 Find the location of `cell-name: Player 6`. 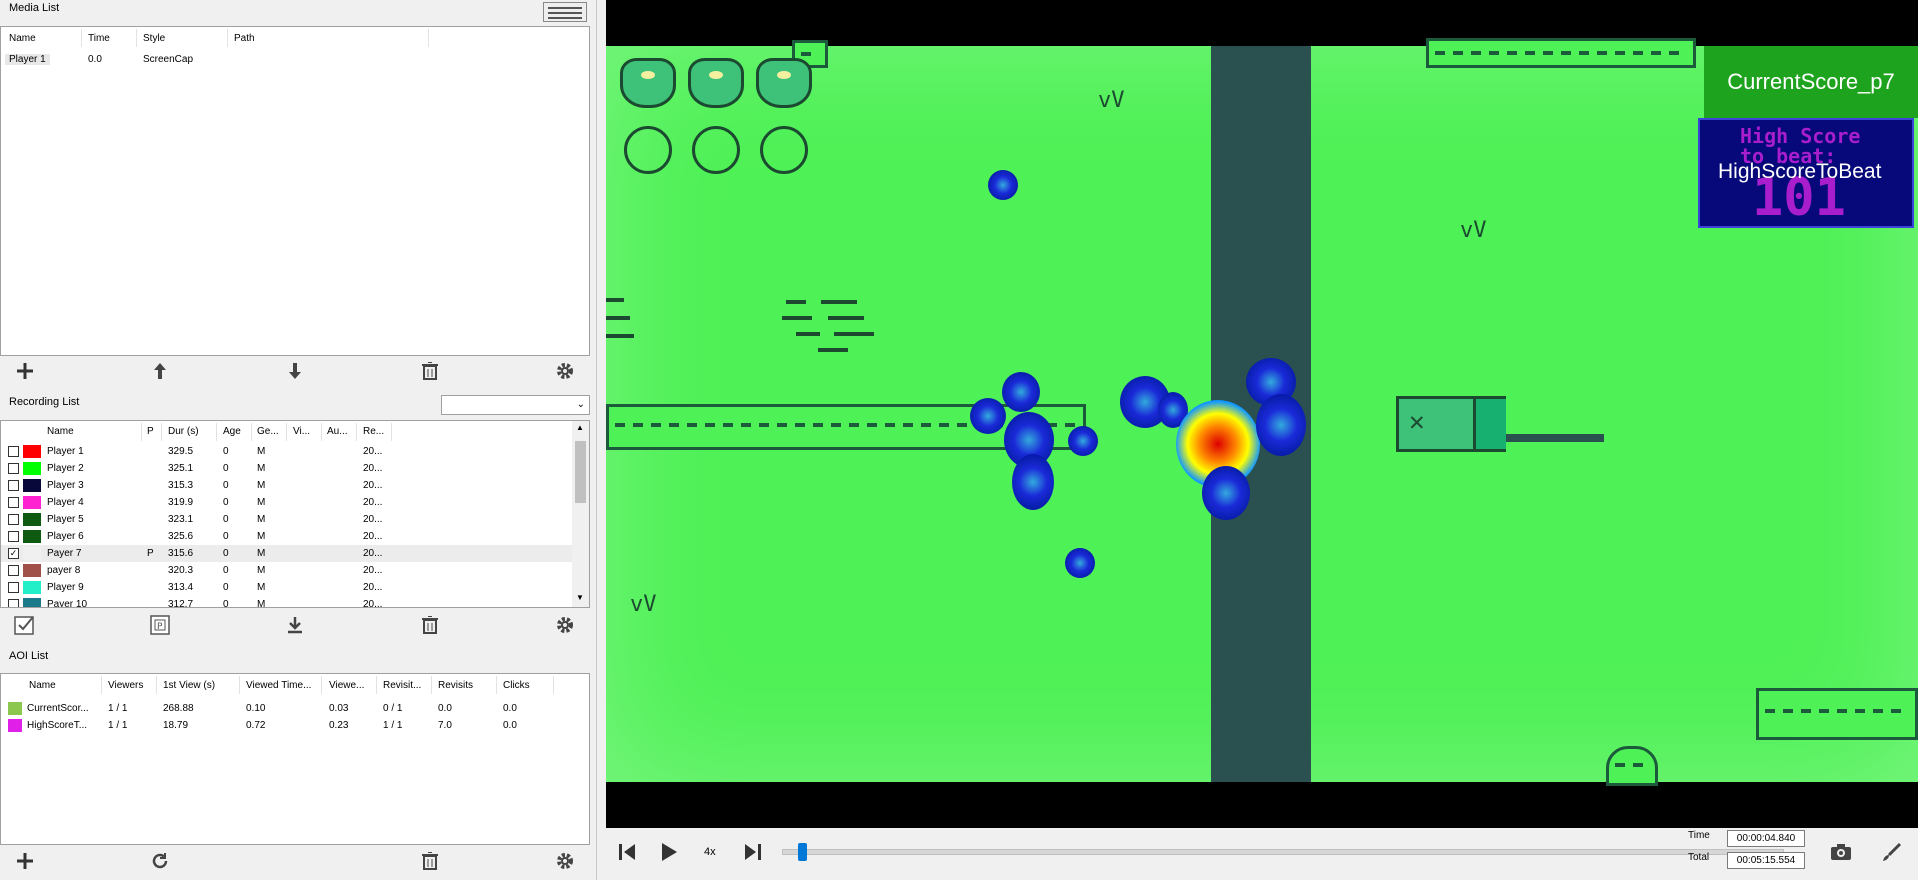

cell-name: Player 6 is located at coordinates (65, 536).